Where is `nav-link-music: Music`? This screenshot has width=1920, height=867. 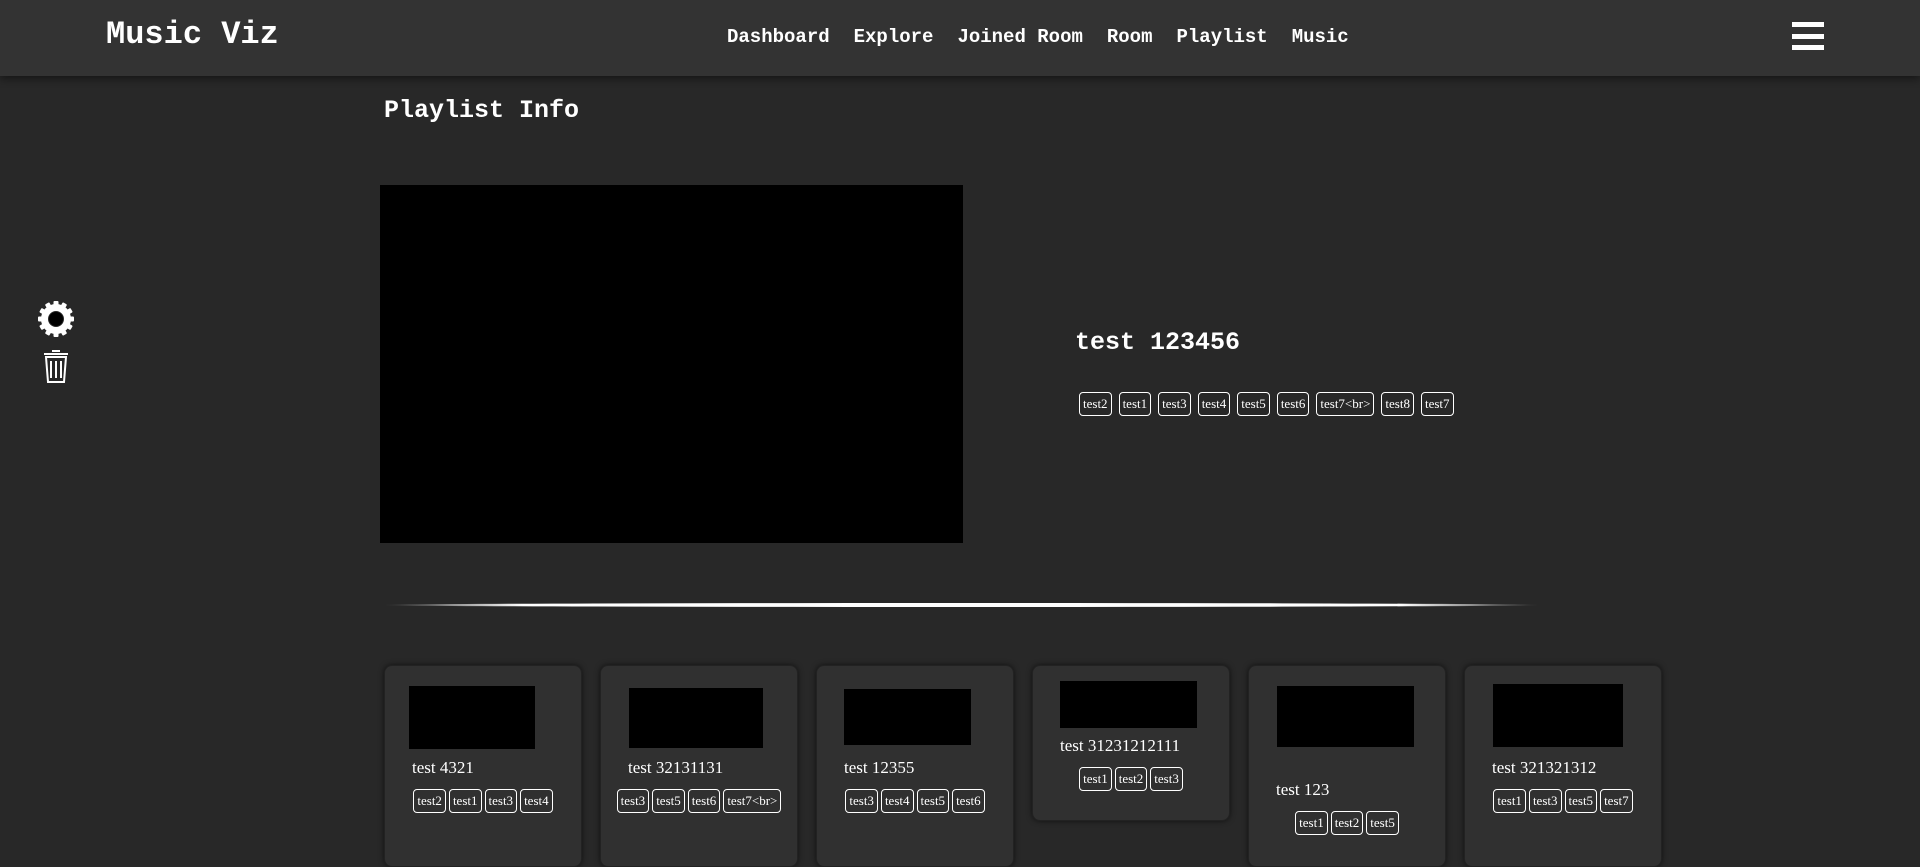
nav-link-music: Music is located at coordinates (1320, 37).